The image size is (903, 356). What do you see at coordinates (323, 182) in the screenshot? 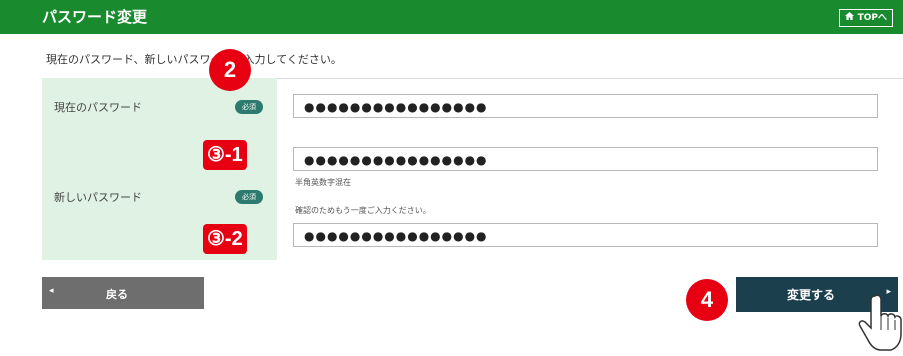
I see `password-rule-hint: 半角英数字混在` at bounding box center [323, 182].